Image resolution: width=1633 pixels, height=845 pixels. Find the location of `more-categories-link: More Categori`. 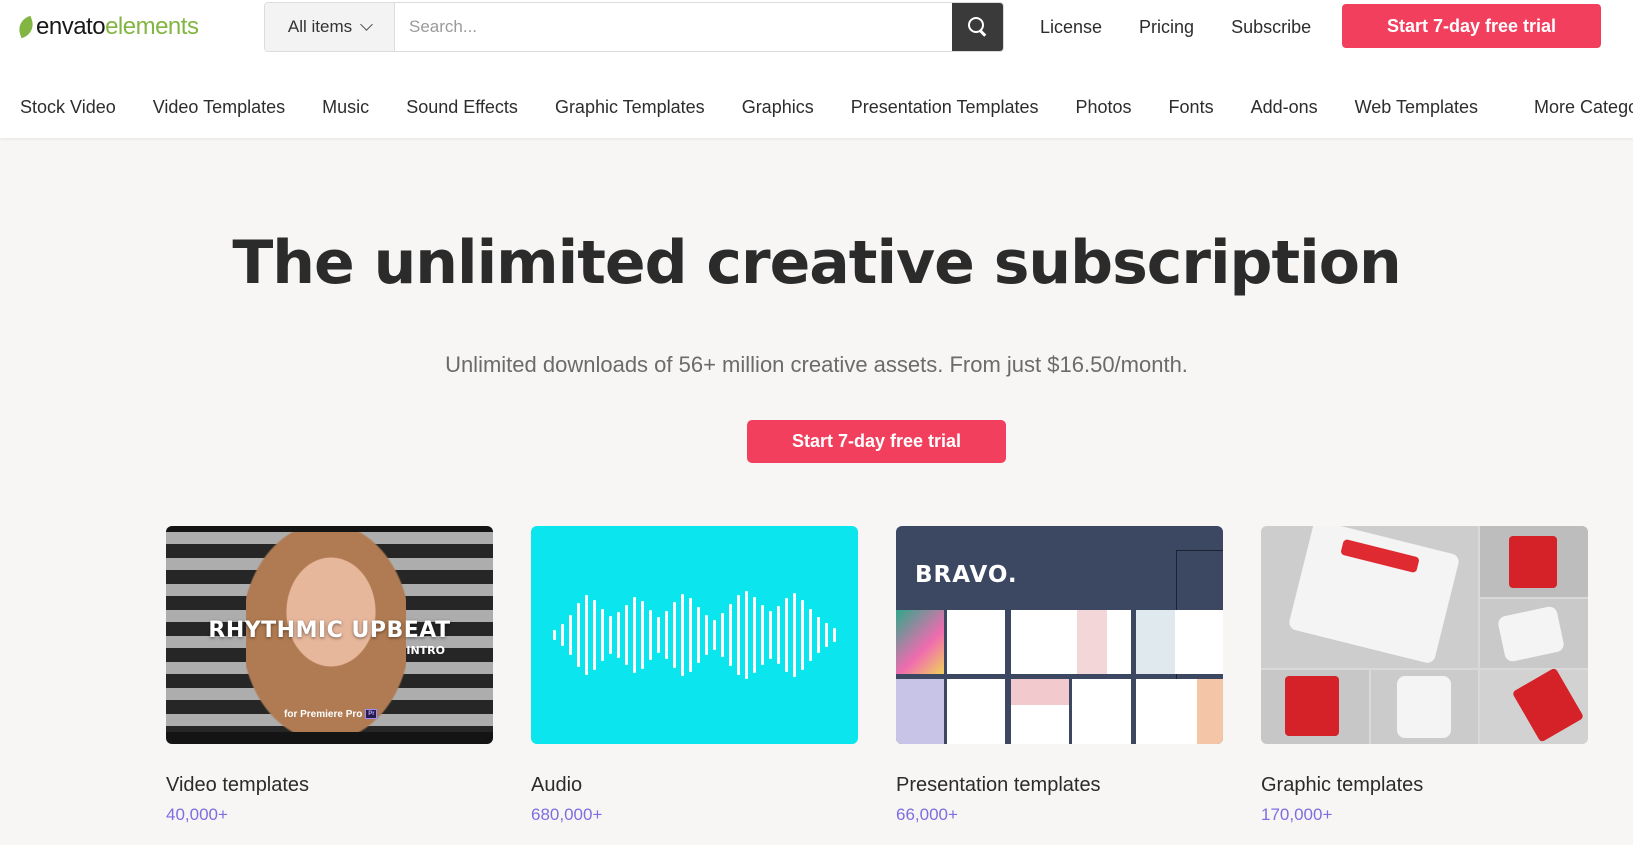

more-categories-link: More Categori is located at coordinates (1583, 107).